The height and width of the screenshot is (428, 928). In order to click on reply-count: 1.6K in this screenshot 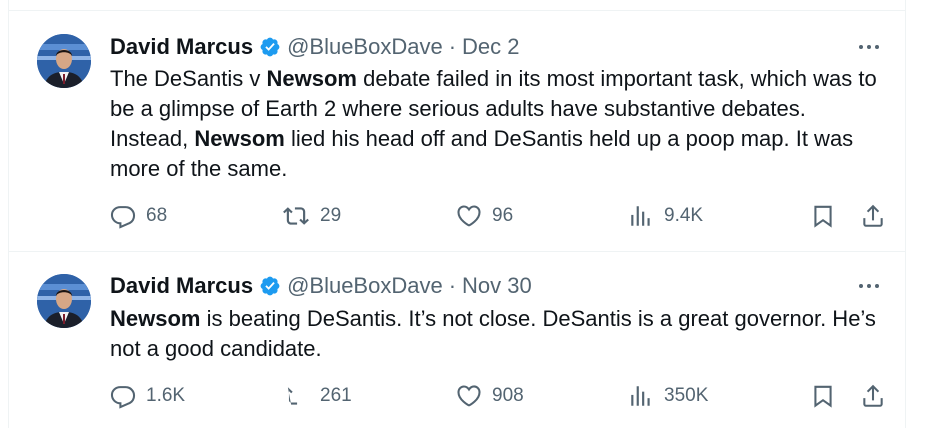, I will do `click(166, 395)`.